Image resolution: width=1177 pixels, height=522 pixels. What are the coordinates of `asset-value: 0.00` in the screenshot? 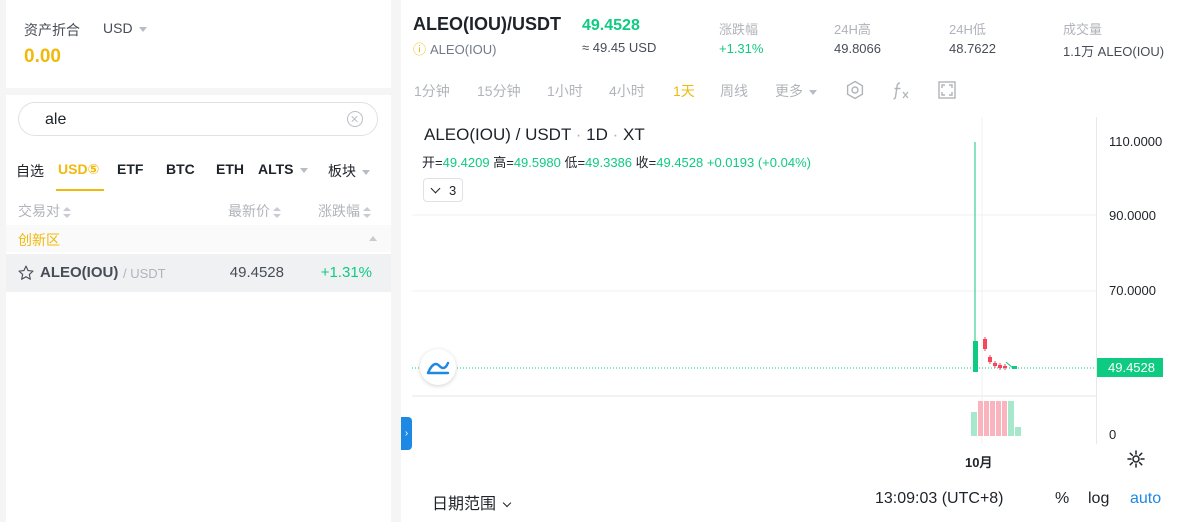 It's located at (42, 56).